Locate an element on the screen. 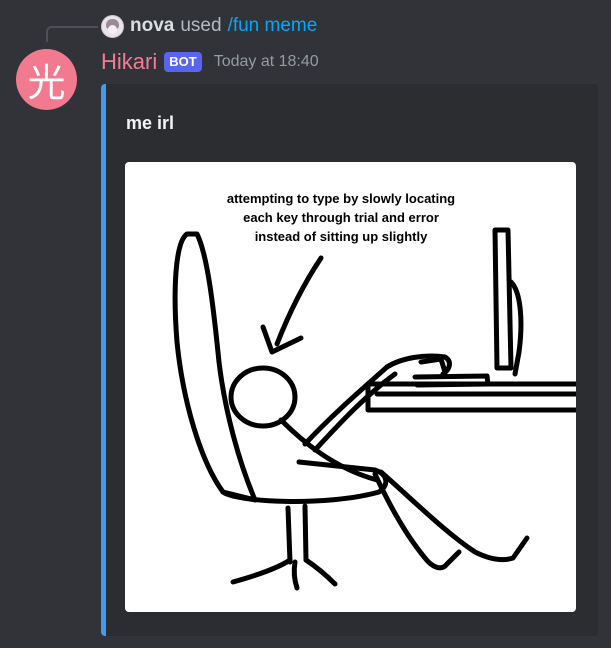 The width and height of the screenshot is (611, 648). avatar-glyph: 光 is located at coordinates (46, 83).